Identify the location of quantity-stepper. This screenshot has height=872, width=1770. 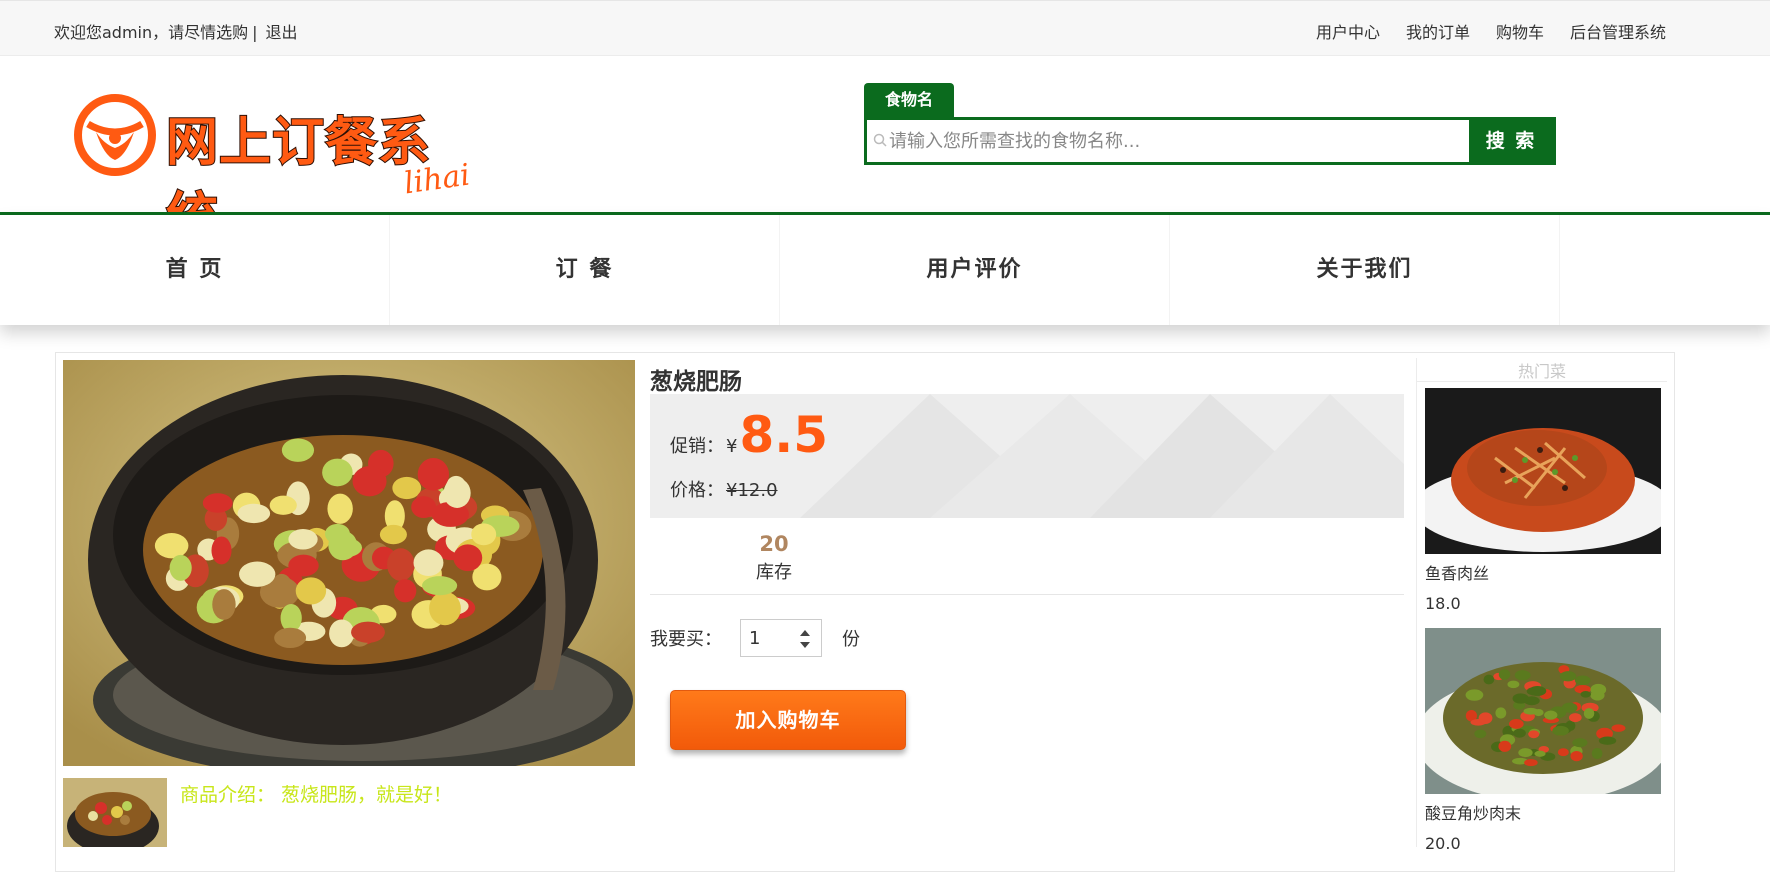
(781, 638).